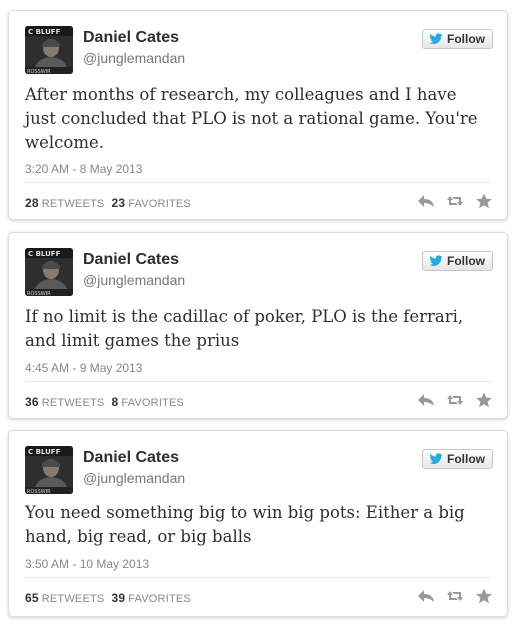 The image size is (517, 620). What do you see at coordinates (108, 203) in the screenshot?
I see `tweet-stats: 28 RETWEETS 23 FAVORITES` at bounding box center [108, 203].